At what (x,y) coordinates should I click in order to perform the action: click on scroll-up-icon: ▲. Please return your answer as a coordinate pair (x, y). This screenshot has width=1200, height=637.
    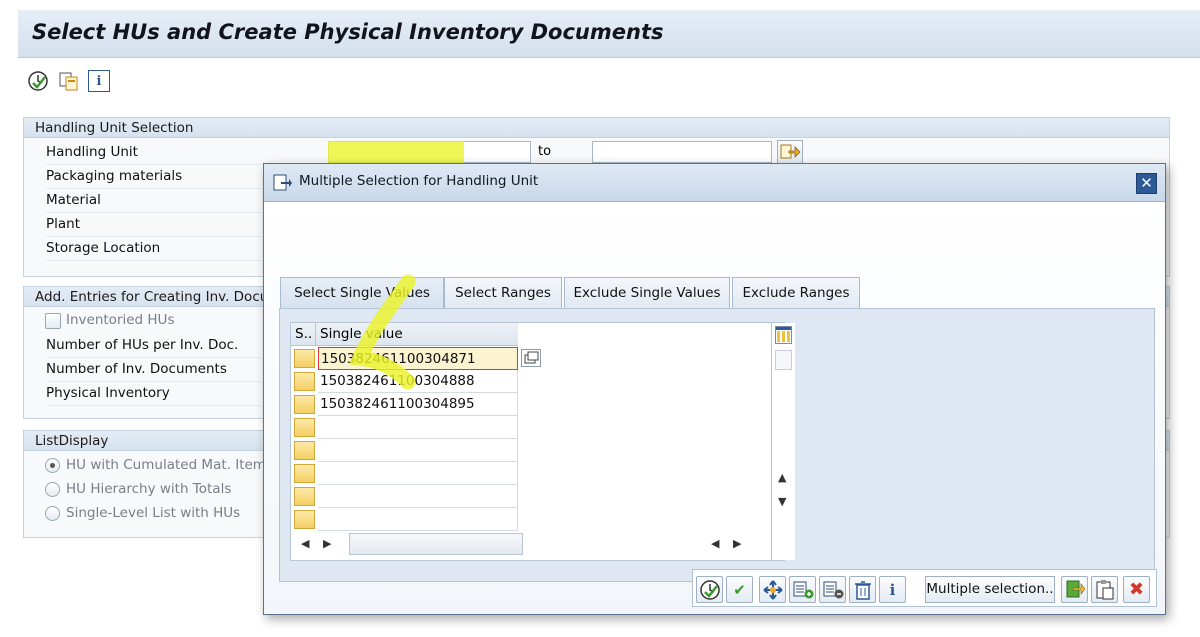
    Looking at the image, I should click on (782, 477).